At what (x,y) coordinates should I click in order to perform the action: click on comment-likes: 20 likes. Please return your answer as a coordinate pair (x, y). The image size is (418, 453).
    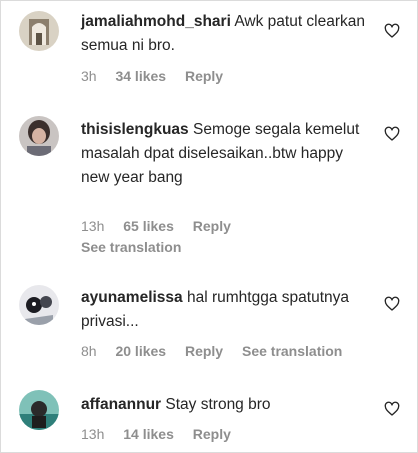
    Looking at the image, I should click on (140, 351).